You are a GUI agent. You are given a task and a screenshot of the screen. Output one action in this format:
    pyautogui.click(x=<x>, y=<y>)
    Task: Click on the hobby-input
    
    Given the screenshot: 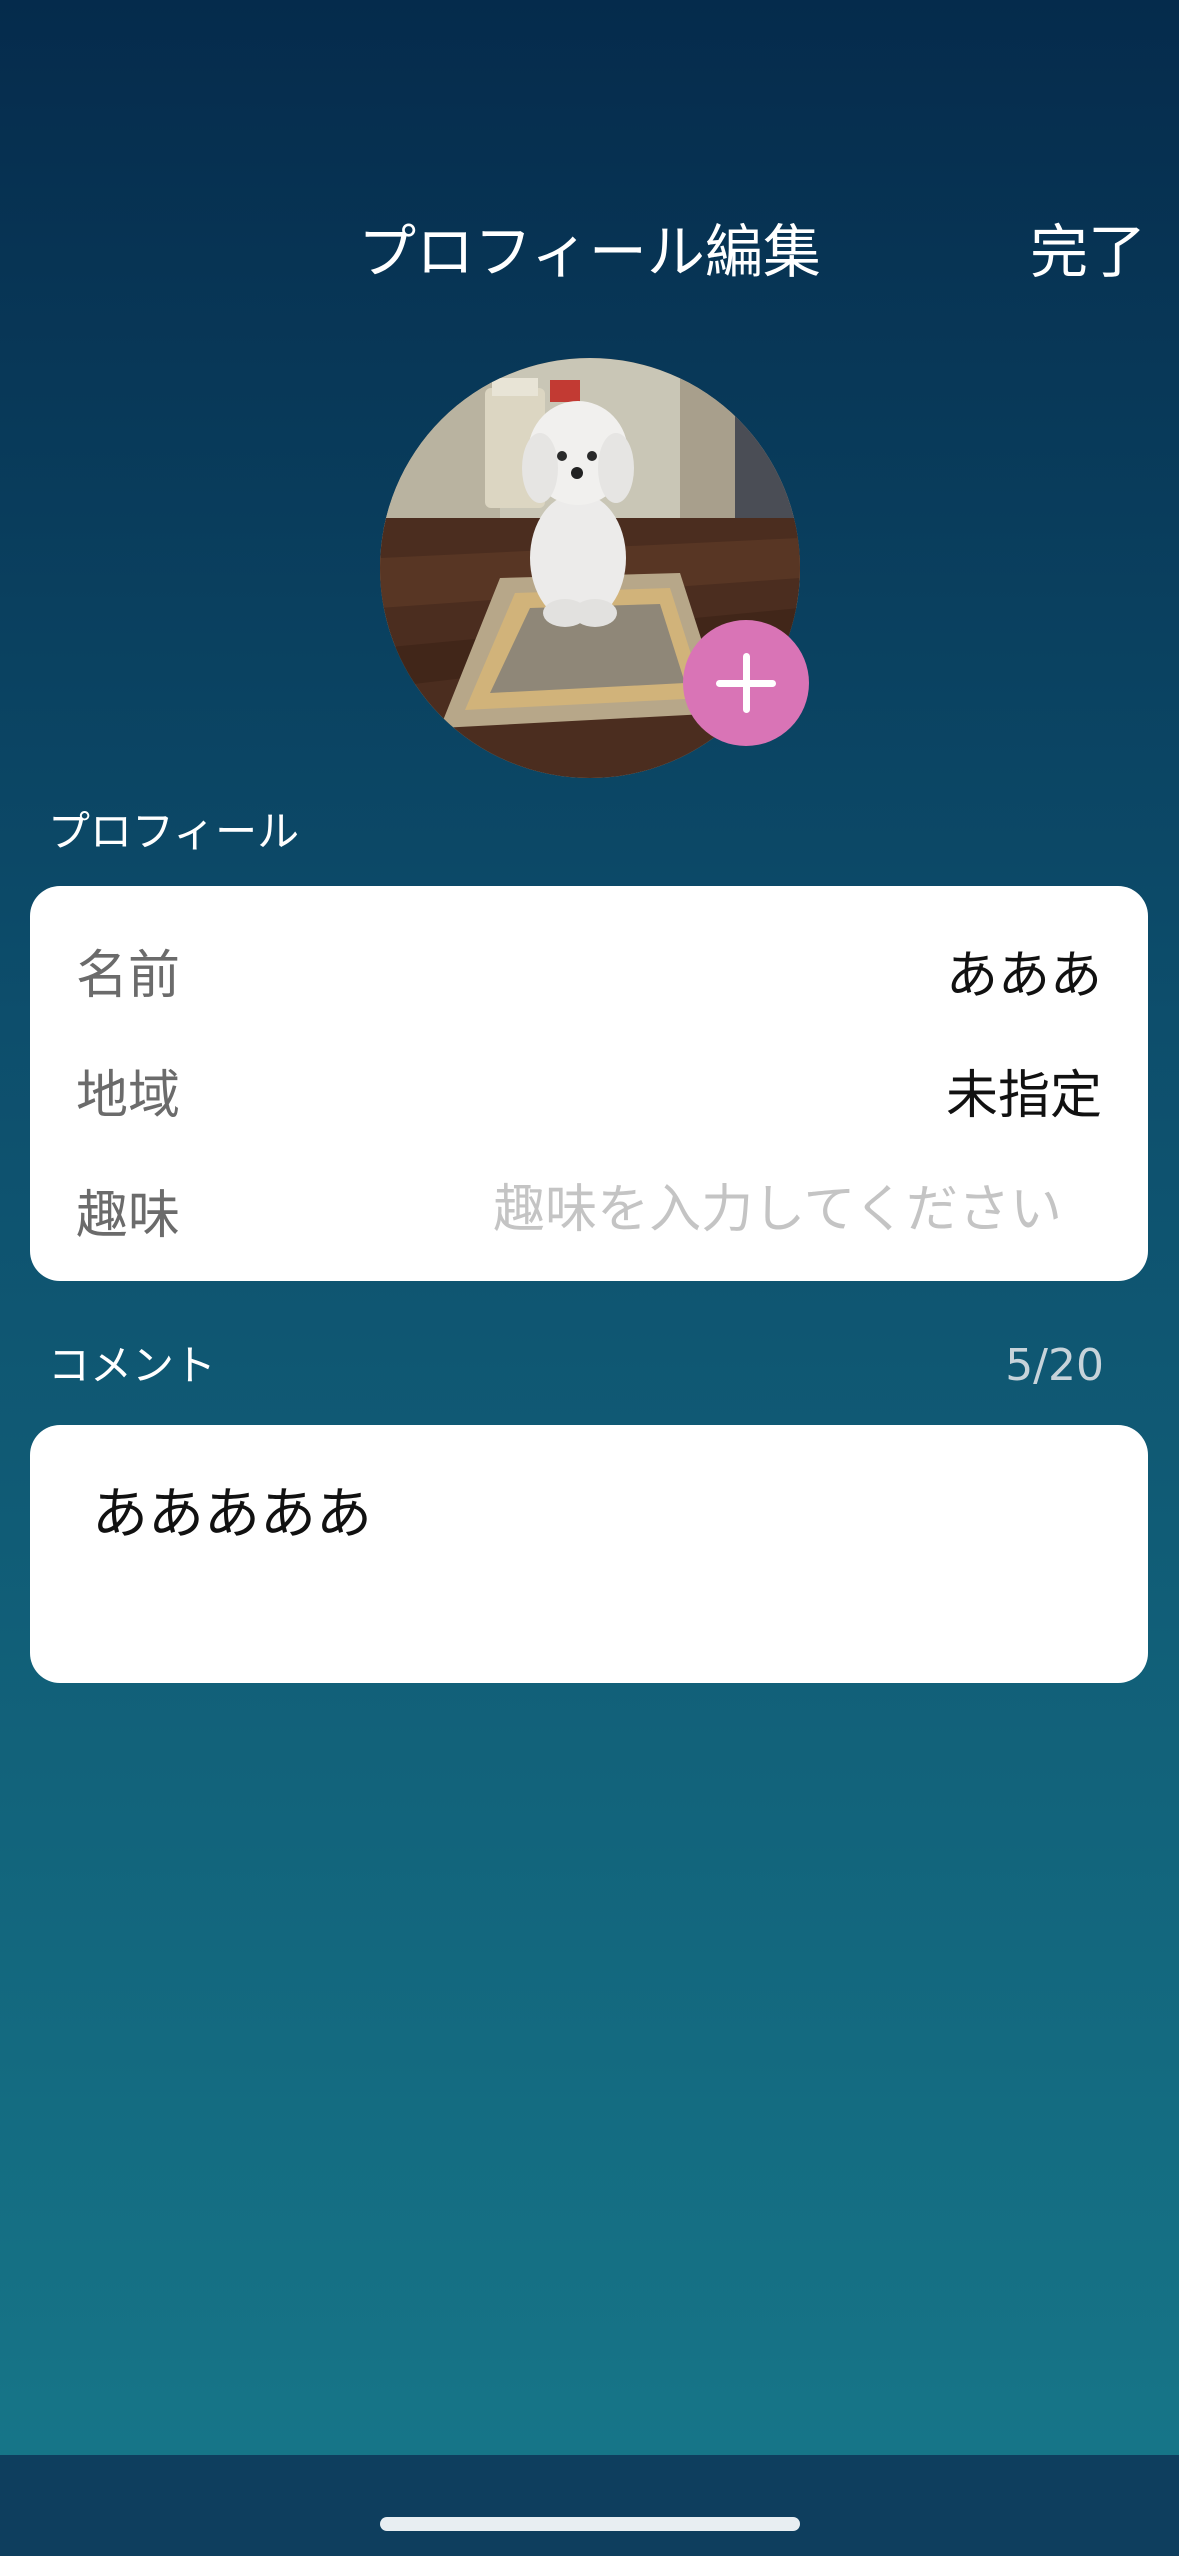 What is the action you would take?
    pyautogui.click(x=742, y=1210)
    